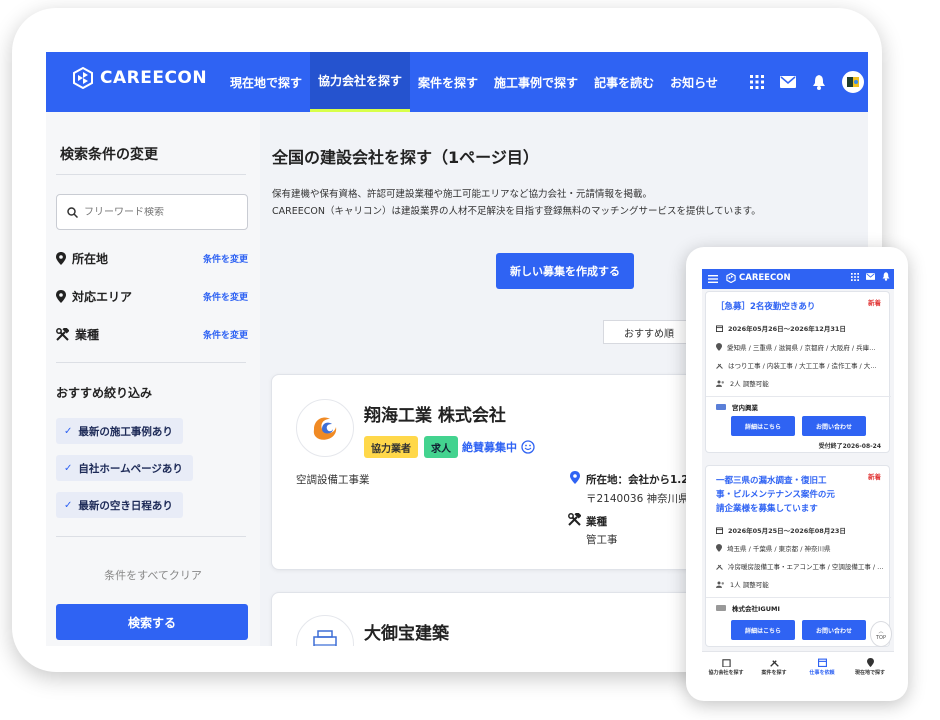 Image resolution: width=940 pixels, height=720 pixels. I want to click on job-title-line: 事・ビルメンテナンス案件の元, so click(775, 495).